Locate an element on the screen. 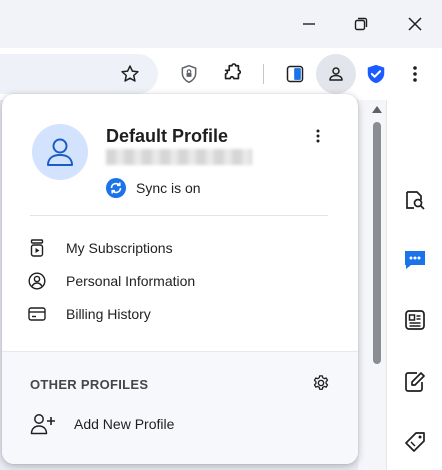 The image size is (442, 470). side-chat-button is located at coordinates (415, 260).